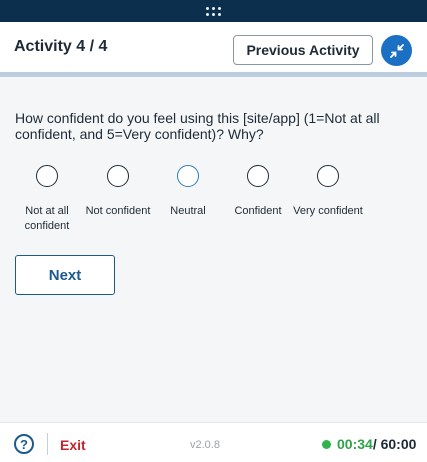 Image resolution: width=427 pixels, height=462 pixels. Describe the element at coordinates (61, 46) in the screenshot. I see `page-title: Activity 4 / 4` at that location.